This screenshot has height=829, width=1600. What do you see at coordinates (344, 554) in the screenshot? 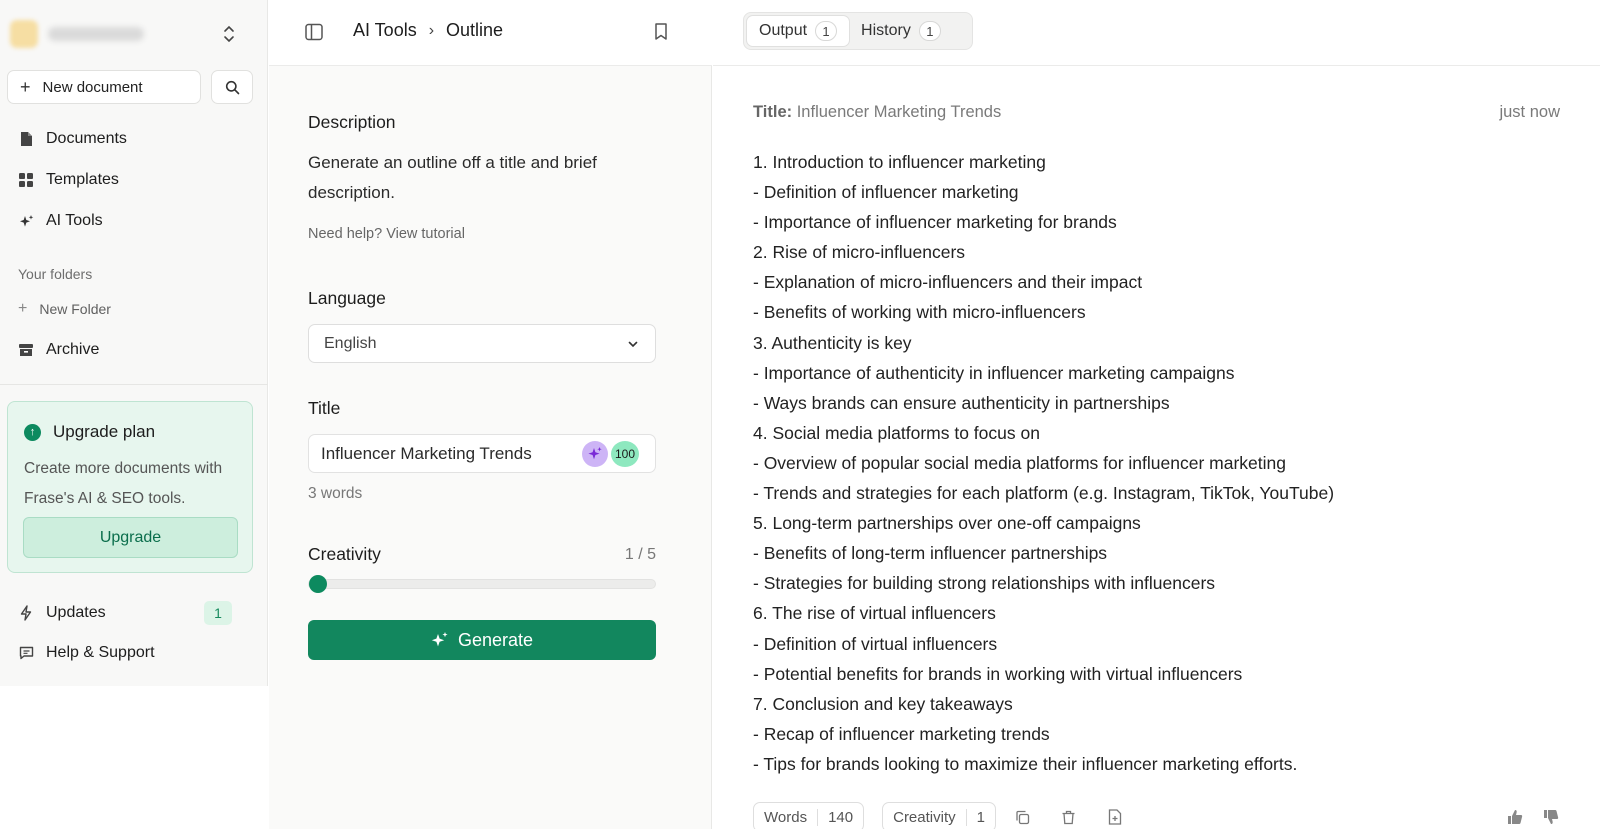
I see `creativity-label: Creativity` at bounding box center [344, 554].